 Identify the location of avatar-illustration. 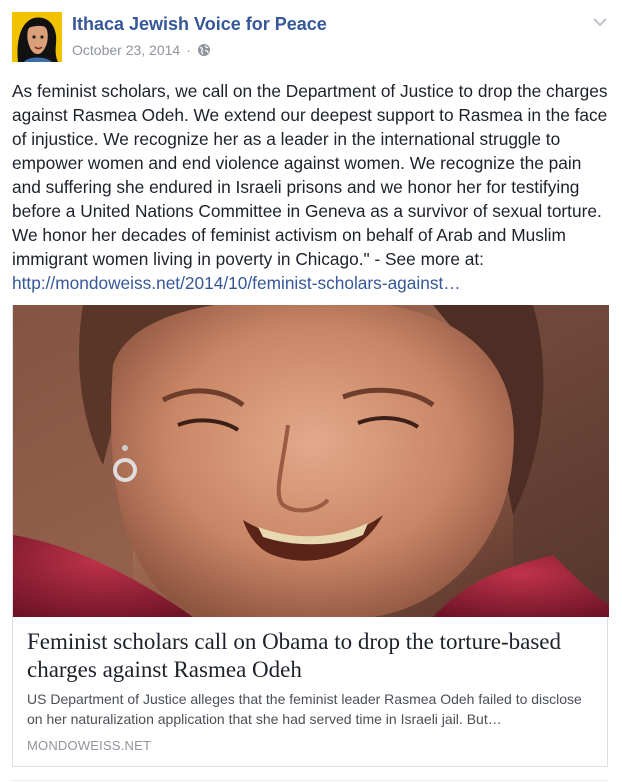
(37, 37).